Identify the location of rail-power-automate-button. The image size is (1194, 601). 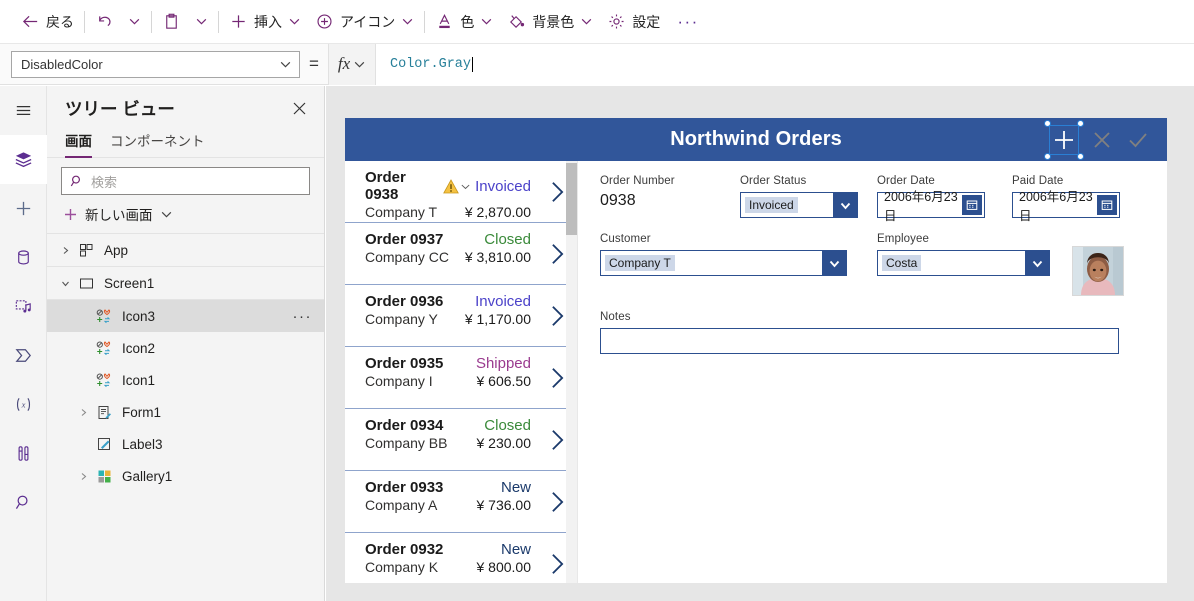
(23, 355).